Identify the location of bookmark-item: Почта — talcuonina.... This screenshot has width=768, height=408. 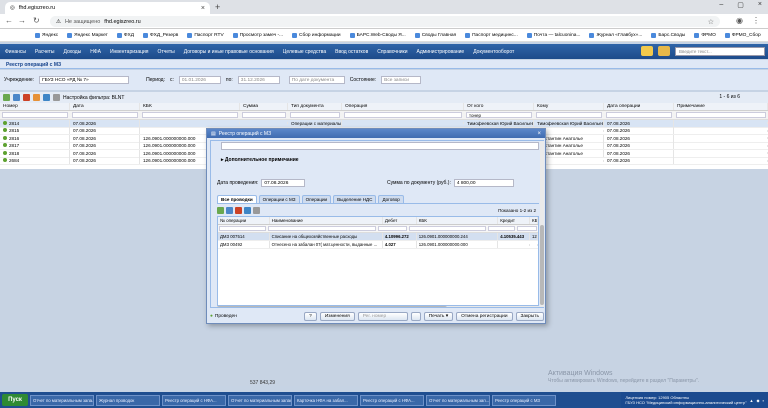
(553, 35).